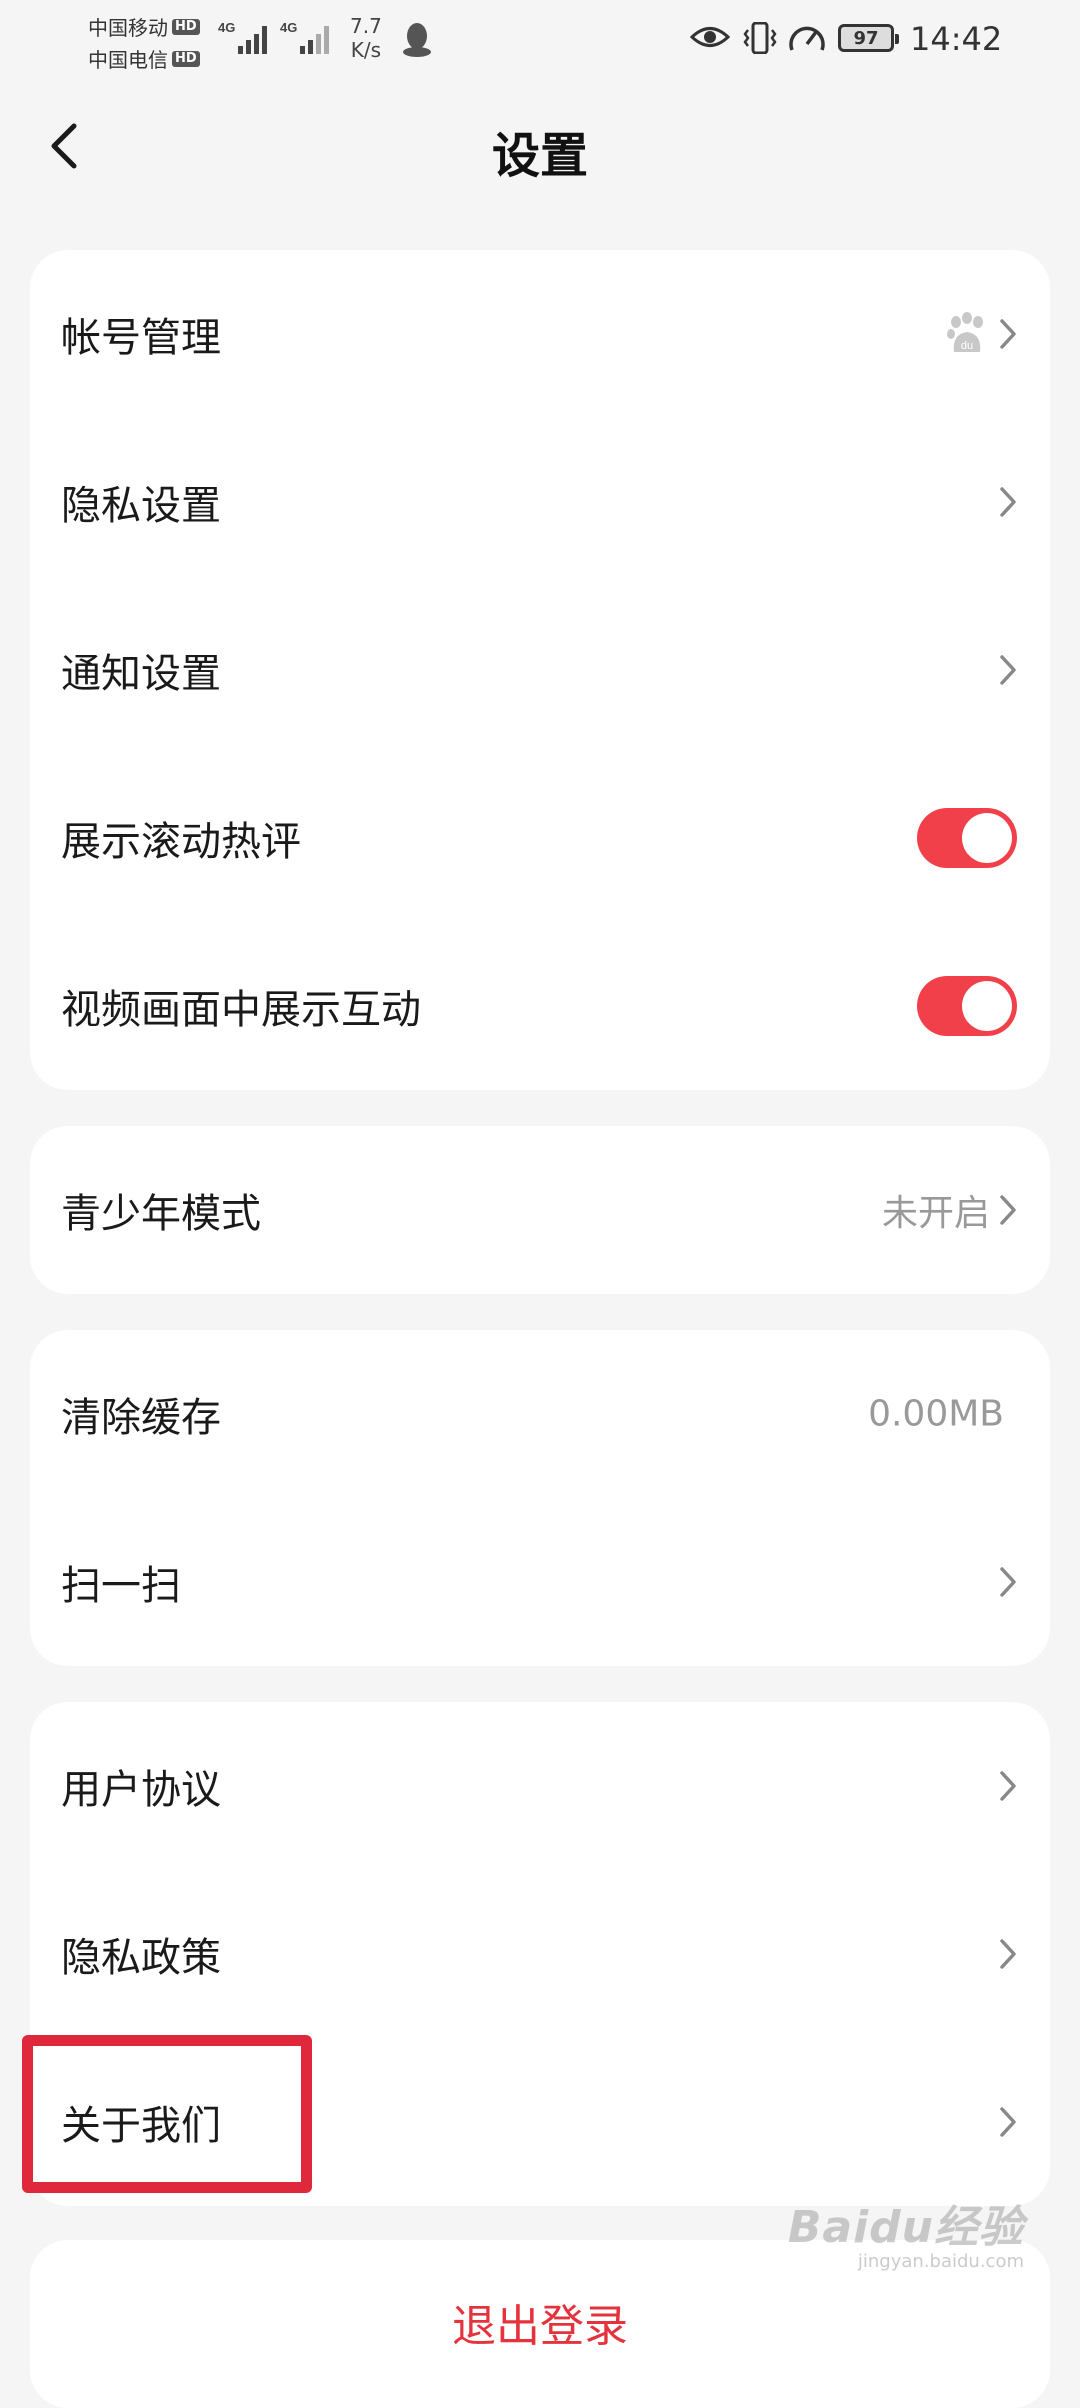 This screenshot has height=2408, width=1080. I want to click on eye-icon, so click(710, 37).